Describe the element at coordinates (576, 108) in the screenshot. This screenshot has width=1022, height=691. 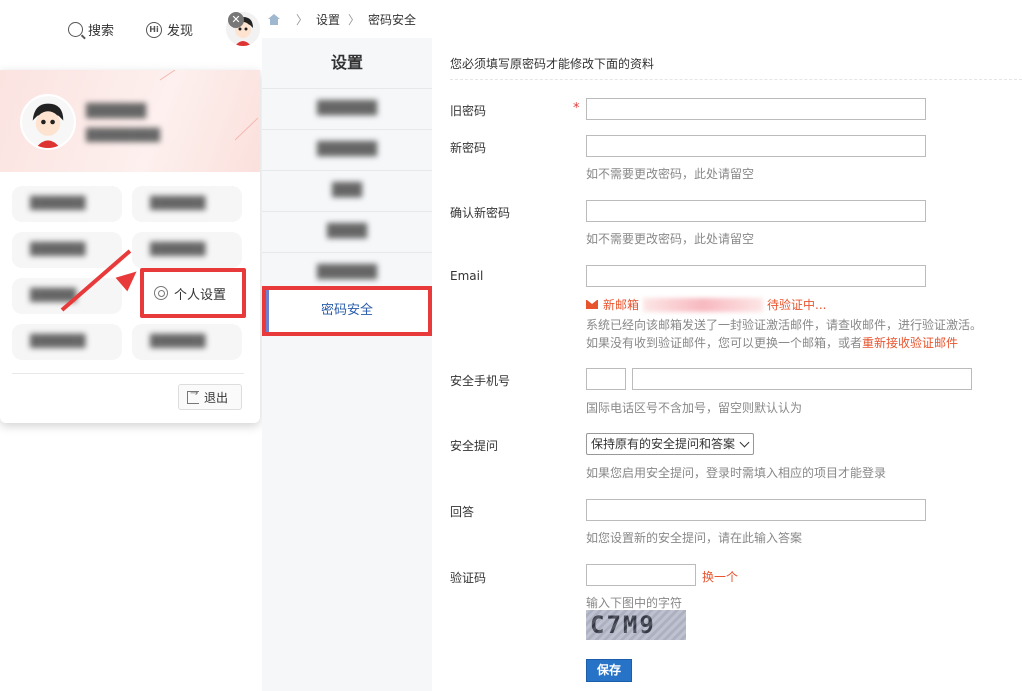
I see `required-mark: *` at that location.